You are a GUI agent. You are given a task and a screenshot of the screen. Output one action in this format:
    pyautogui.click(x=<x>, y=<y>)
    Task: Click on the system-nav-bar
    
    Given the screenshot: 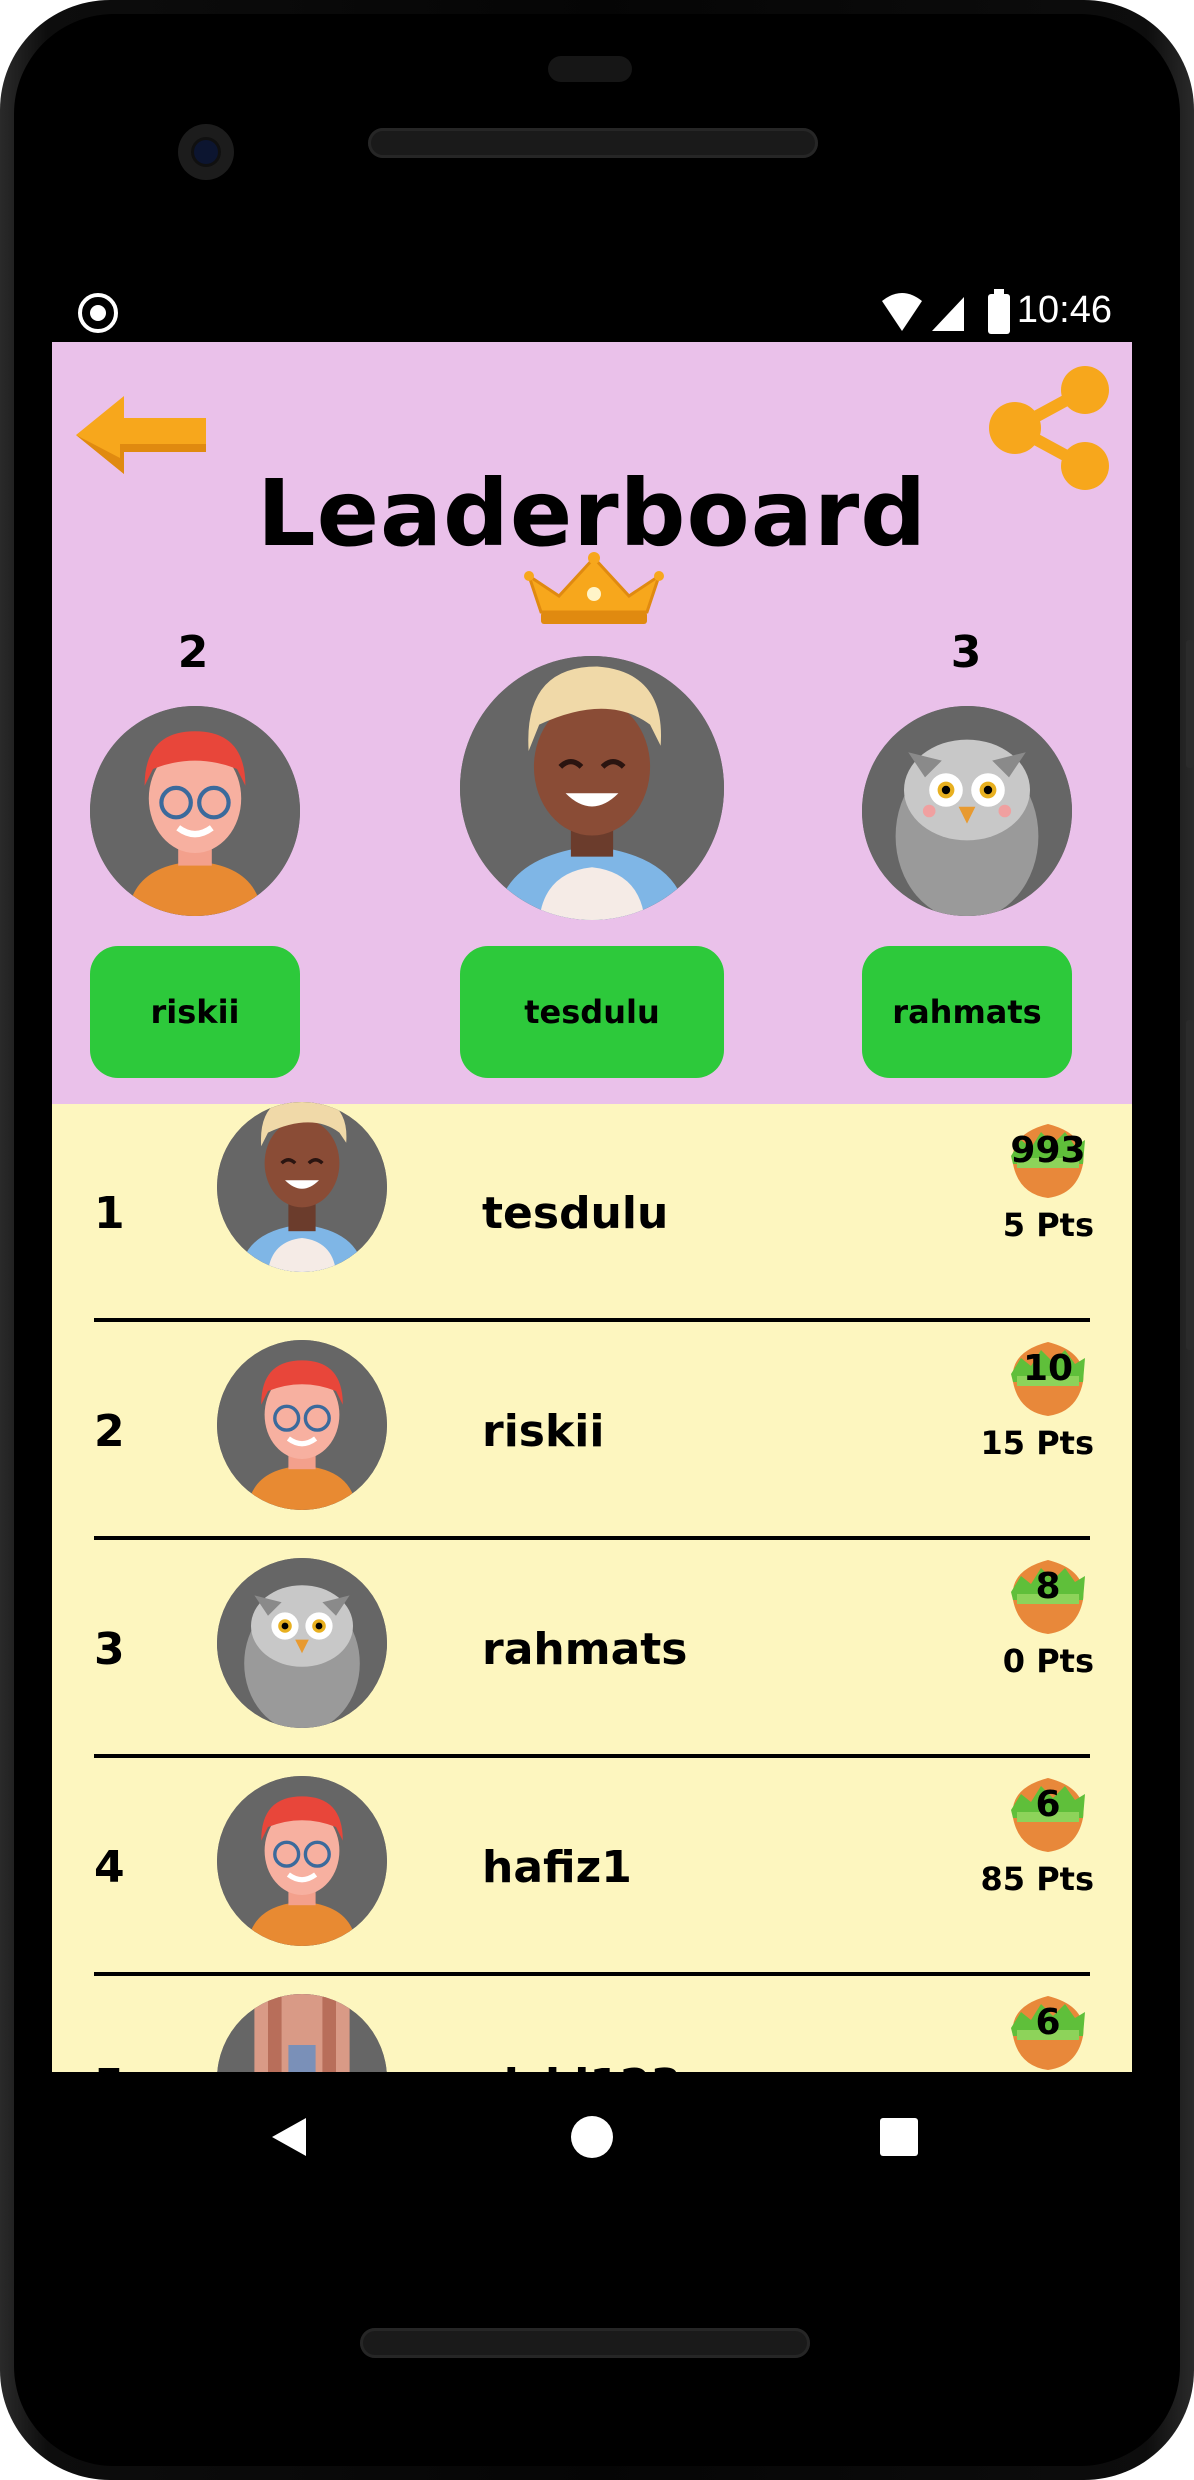 What is the action you would take?
    pyautogui.click(x=592, y=2137)
    